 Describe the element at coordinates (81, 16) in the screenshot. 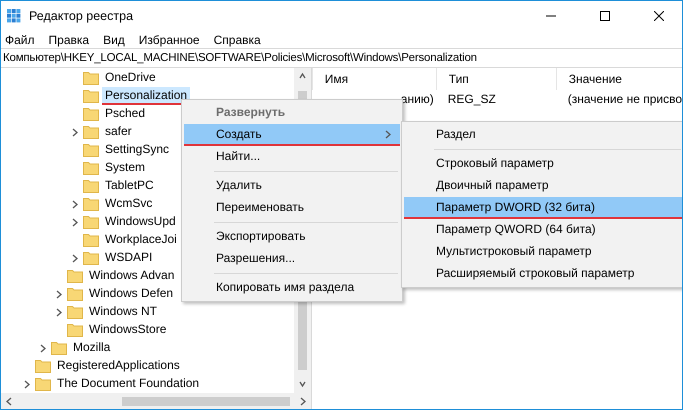

I see `window-title: Редактор реестра` at that location.